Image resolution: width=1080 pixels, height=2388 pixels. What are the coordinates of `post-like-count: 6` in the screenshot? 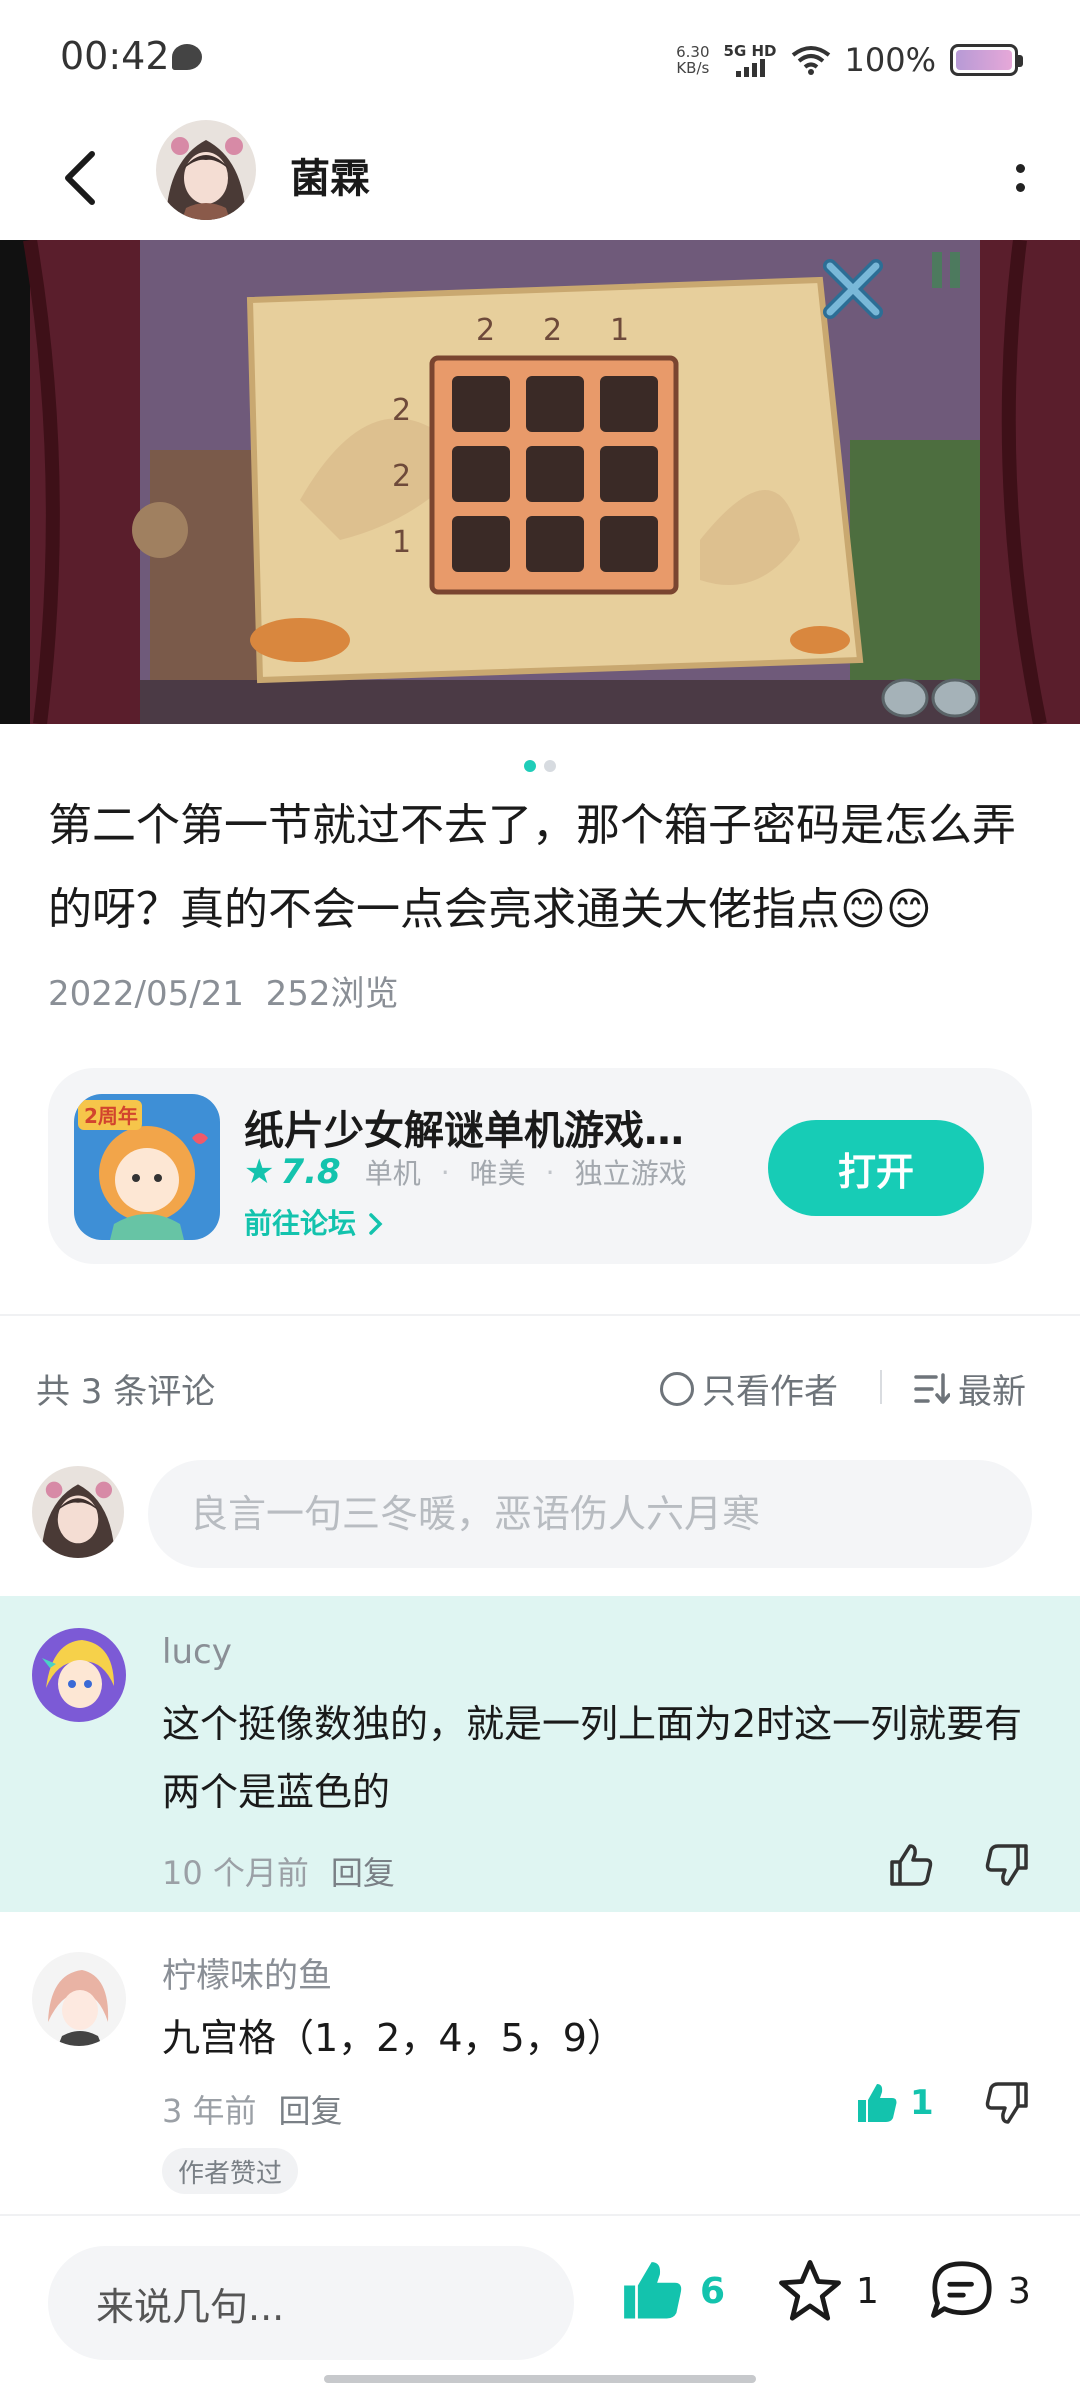 It's located at (713, 2291).